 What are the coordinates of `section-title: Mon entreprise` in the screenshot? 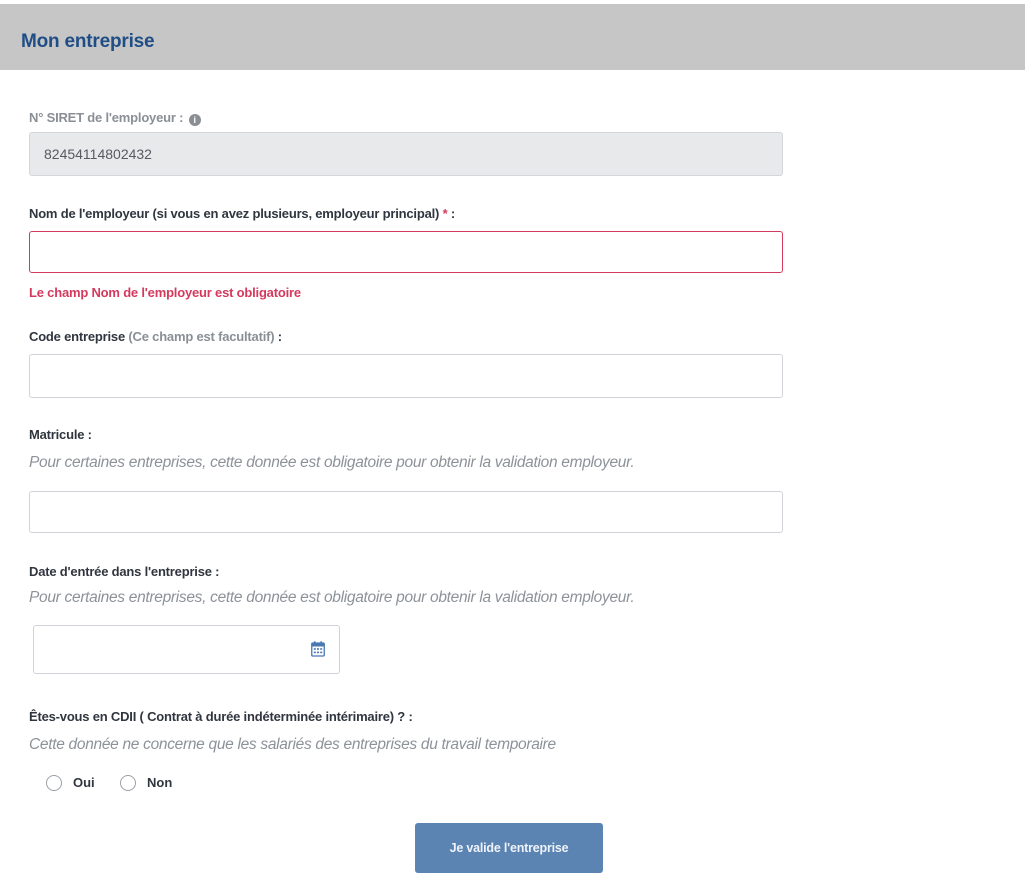 It's located at (88, 41).